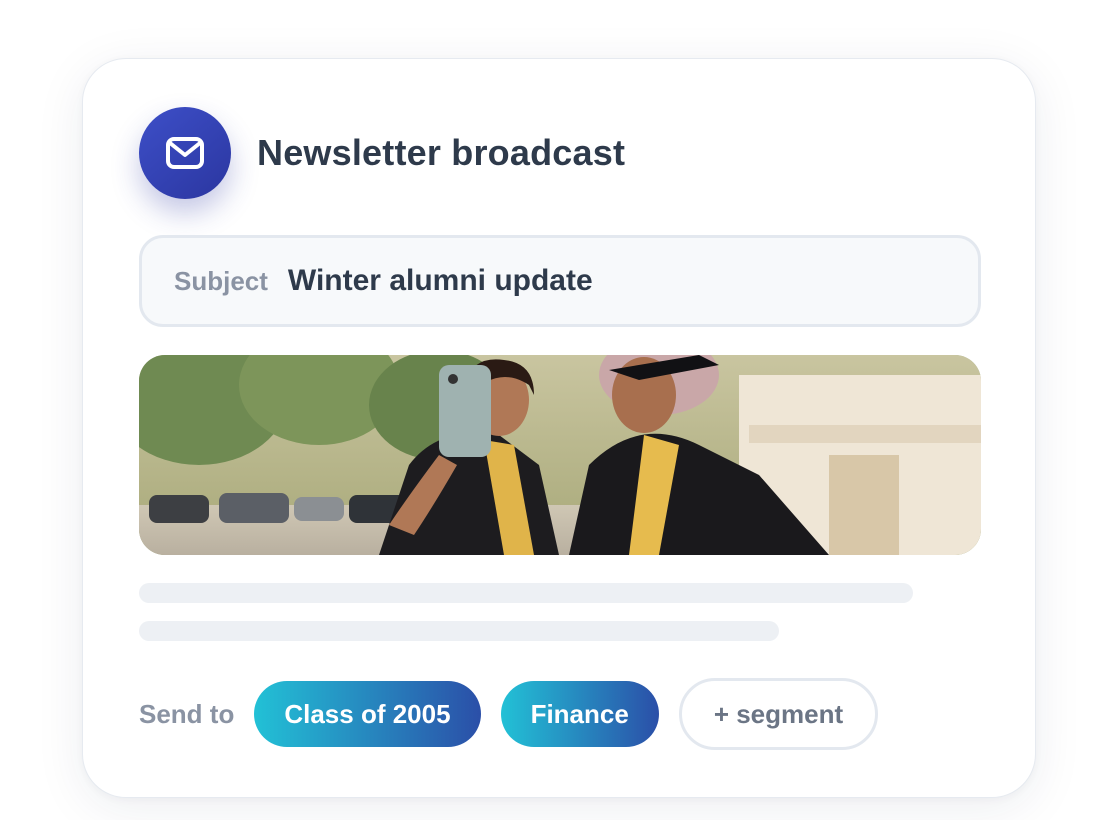 The height and width of the screenshot is (820, 1118). I want to click on subject-label: Subject, so click(221, 280).